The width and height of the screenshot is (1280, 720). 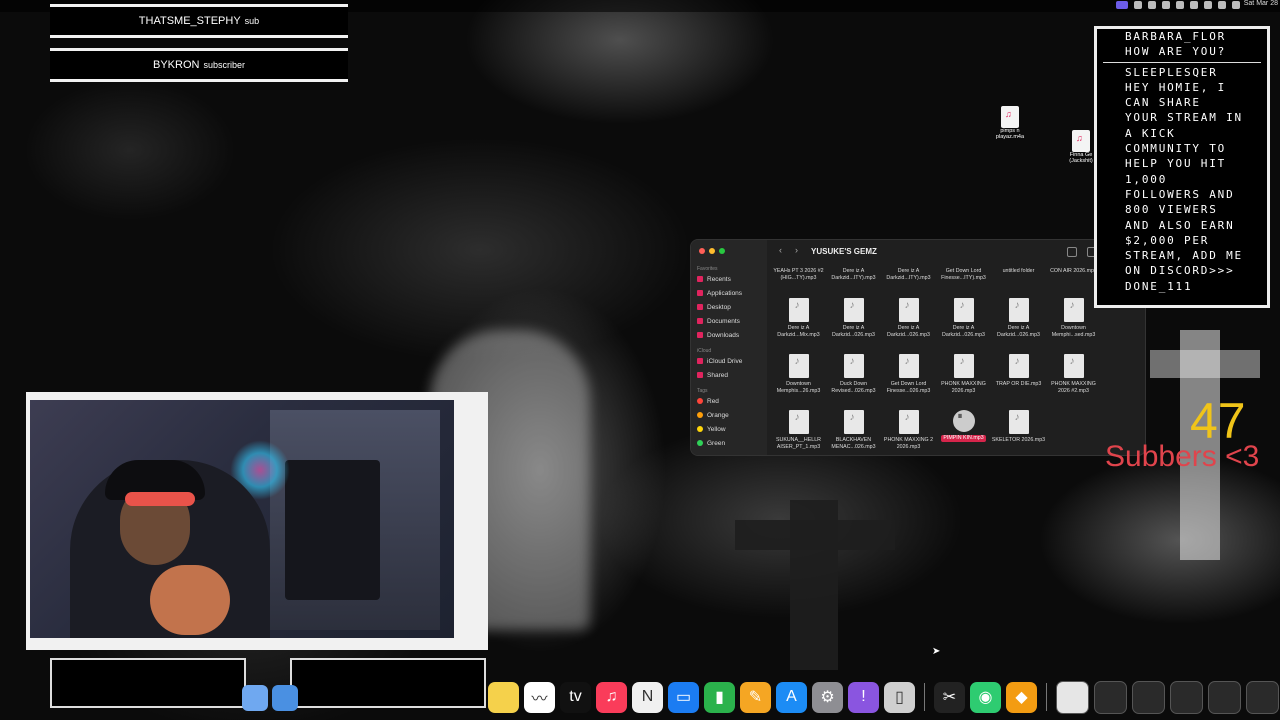 What do you see at coordinates (1176, 149) in the screenshot?
I see `chat-message-line: COMMUNITY TO` at bounding box center [1176, 149].